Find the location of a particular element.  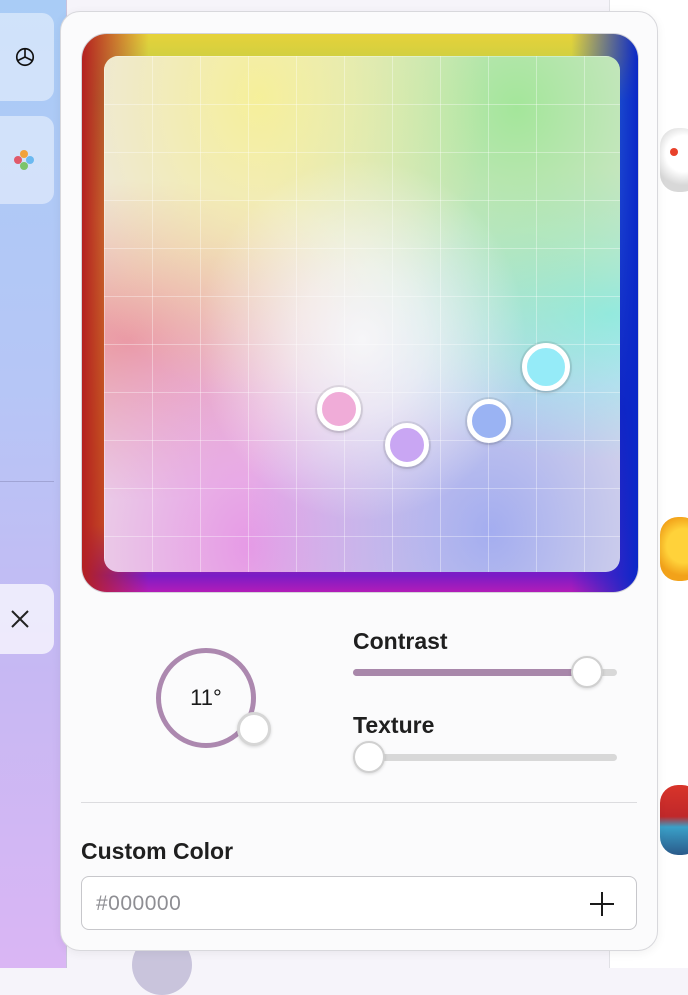

plus-icon is located at coordinates (602, 904).